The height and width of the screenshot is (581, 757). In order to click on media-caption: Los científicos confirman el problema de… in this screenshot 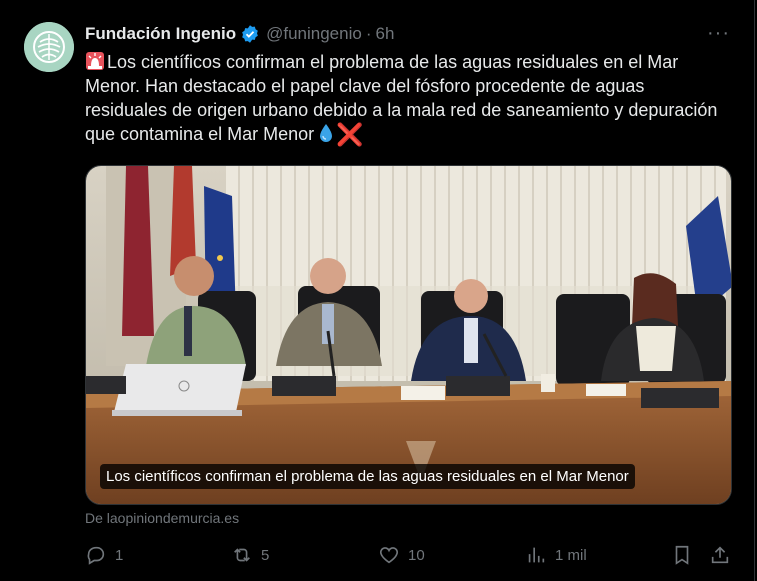, I will do `click(367, 476)`.